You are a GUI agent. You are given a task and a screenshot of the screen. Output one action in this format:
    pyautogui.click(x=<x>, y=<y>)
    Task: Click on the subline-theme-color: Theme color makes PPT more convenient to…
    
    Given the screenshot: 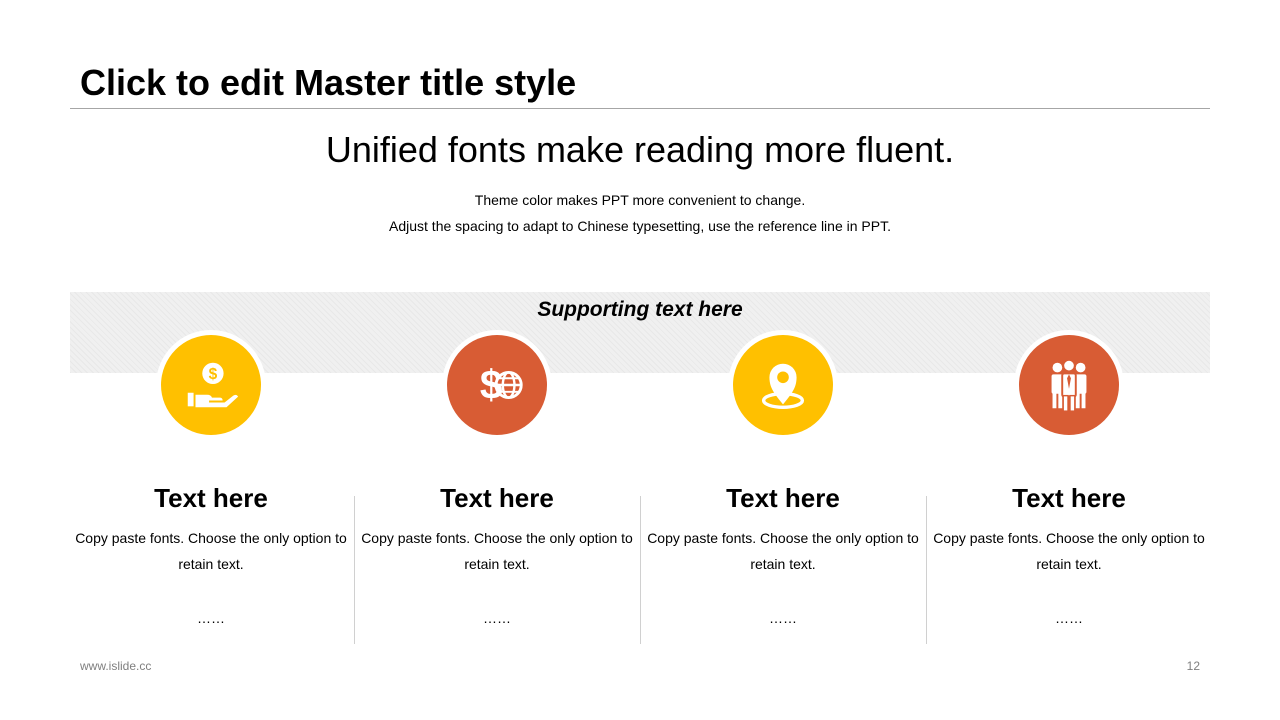 What is the action you would take?
    pyautogui.click(x=640, y=200)
    